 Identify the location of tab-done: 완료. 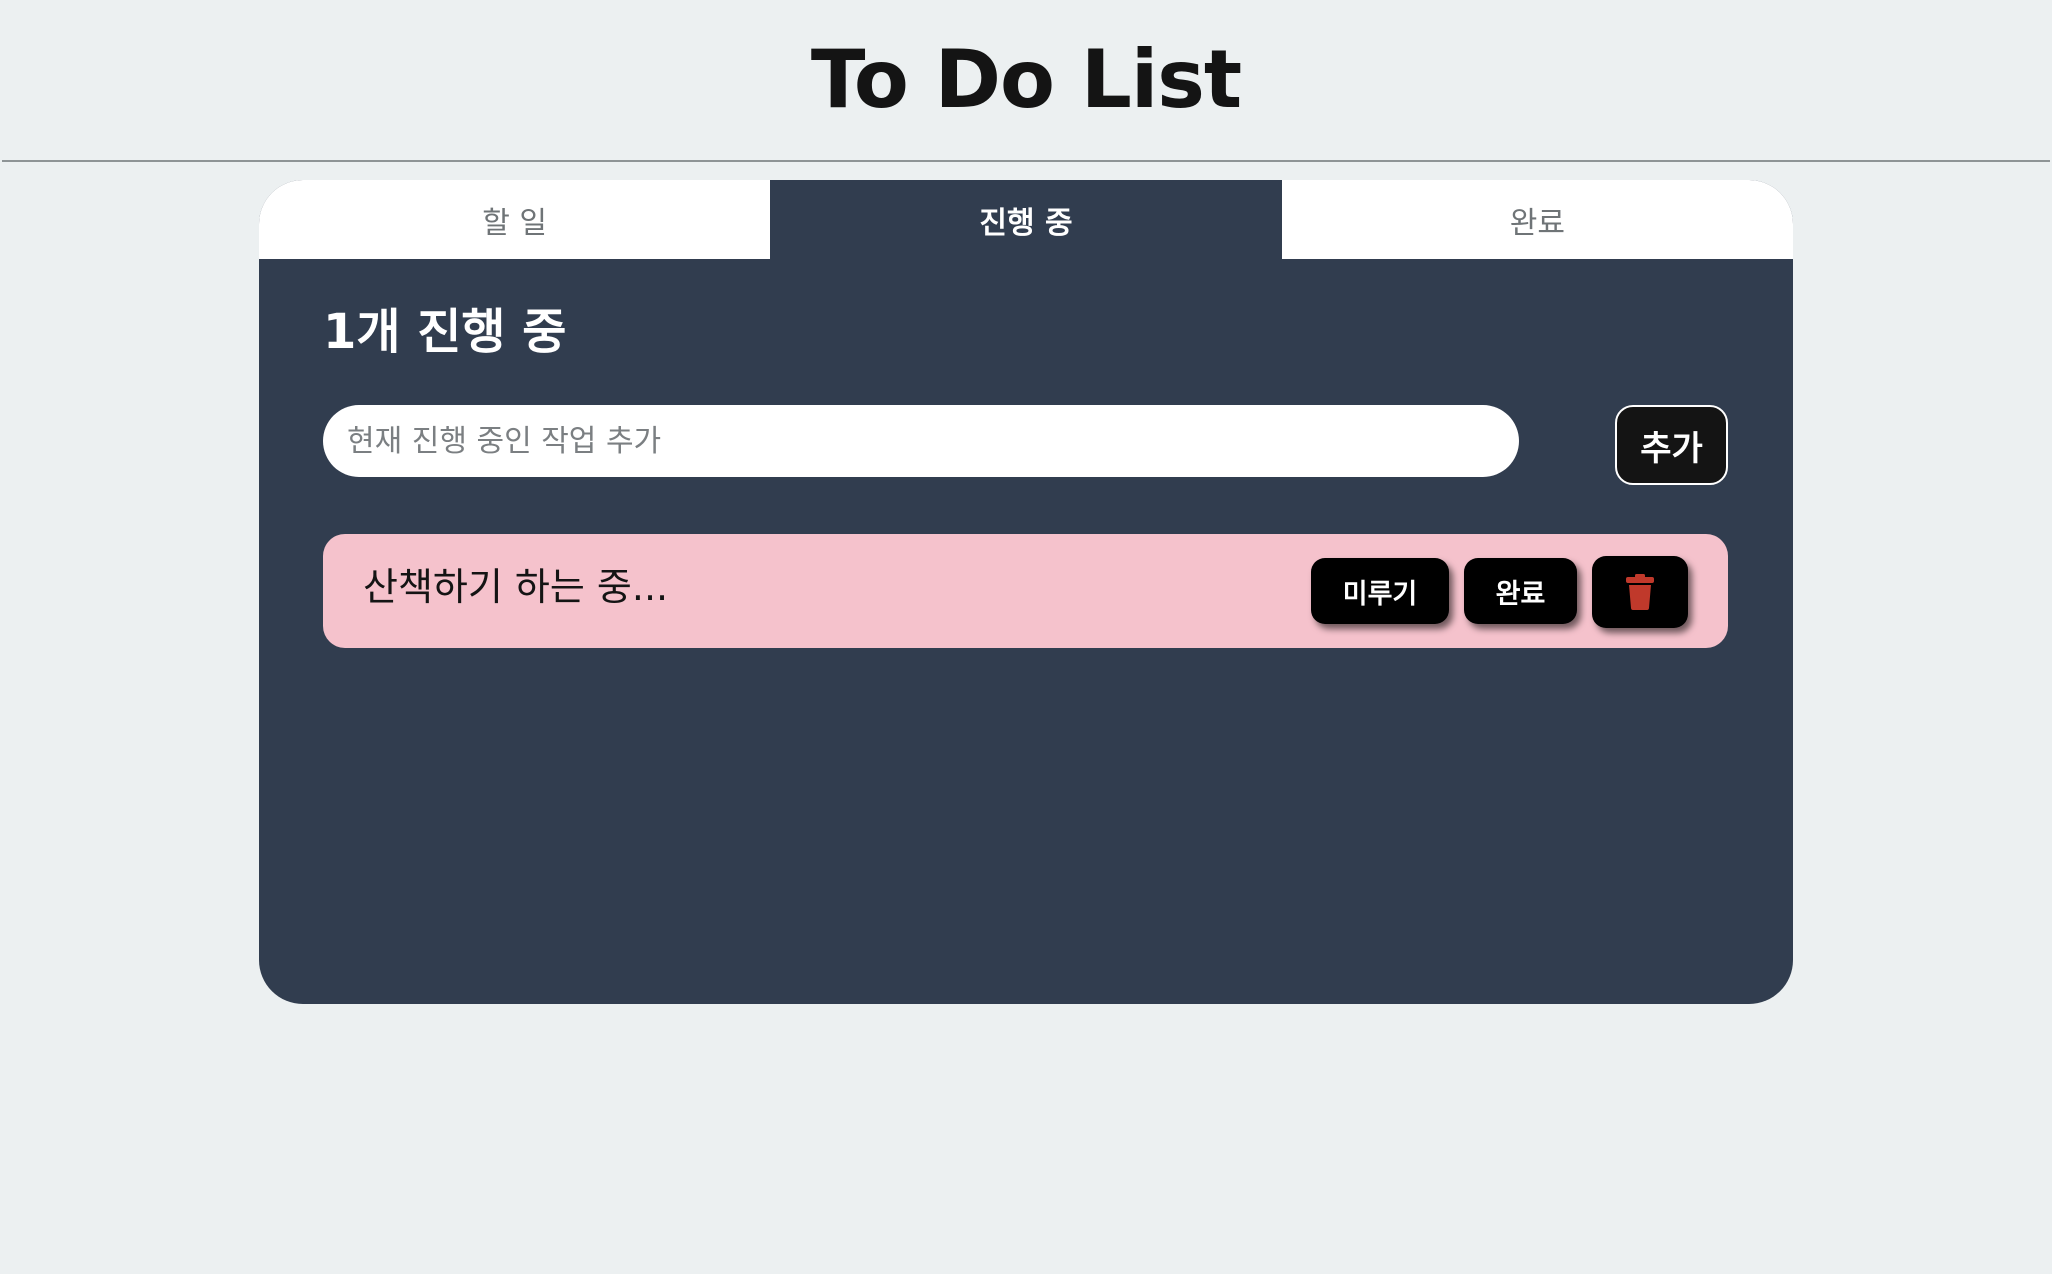
(1537, 219).